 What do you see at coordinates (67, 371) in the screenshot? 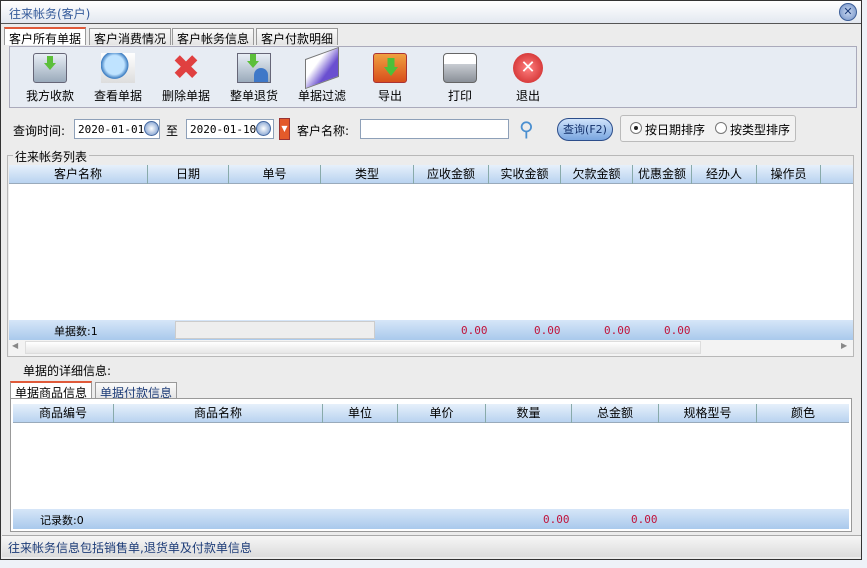
I see `detail-label: 单据的详细信息:` at bounding box center [67, 371].